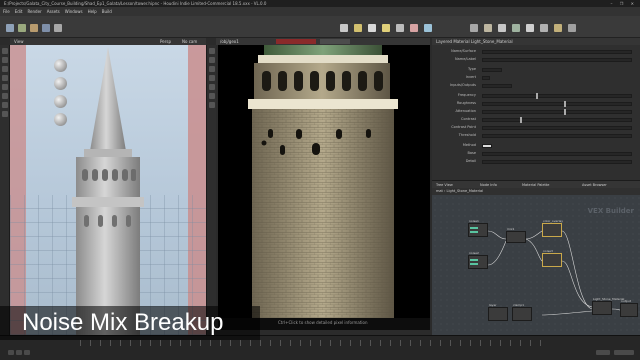  What do you see at coordinates (344, 28) in the screenshot?
I see `camera-tool-icon` at bounding box center [344, 28].